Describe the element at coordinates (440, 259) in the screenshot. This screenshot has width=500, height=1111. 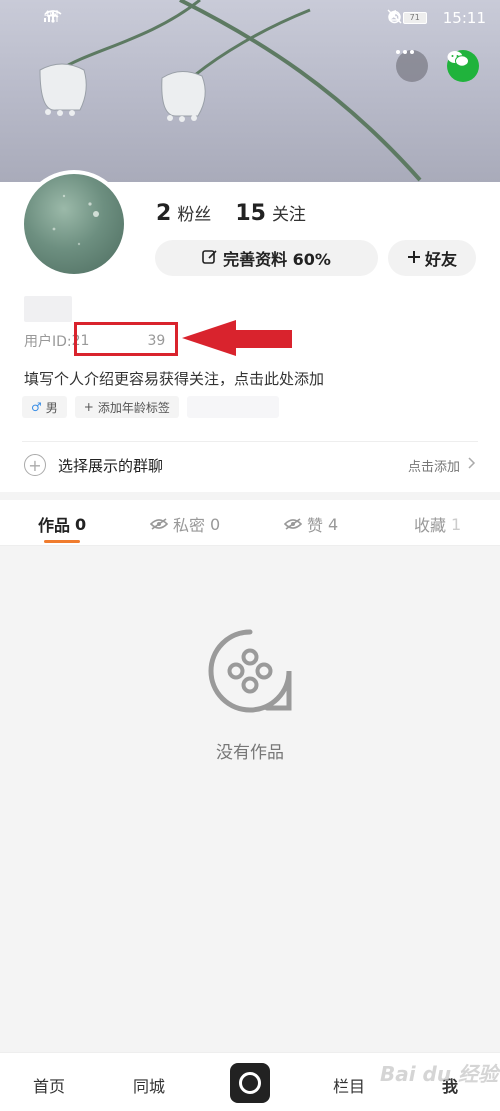
I see `add-friend-label: 好友` at that location.